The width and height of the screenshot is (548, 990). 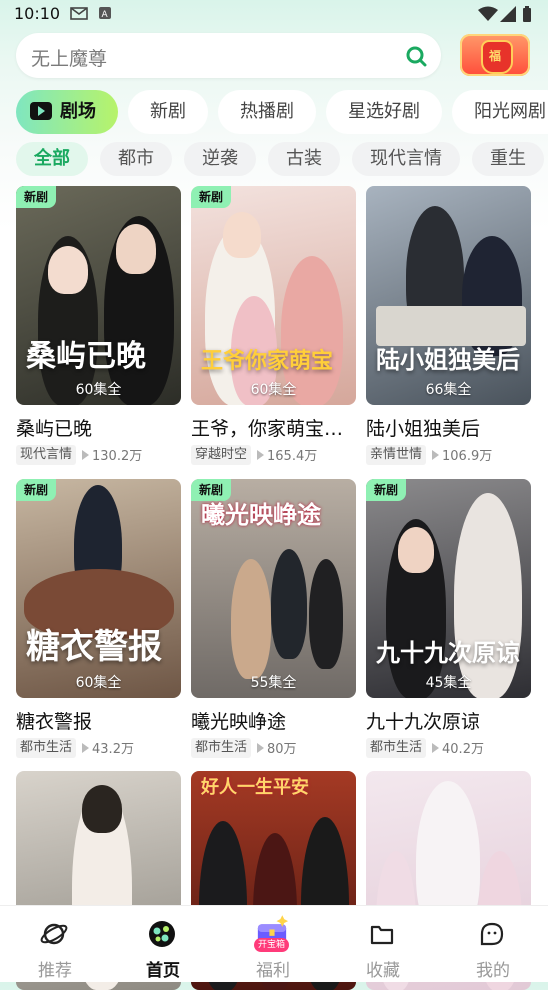 I want to click on drama-title: 陆小姐独美后, so click(x=448, y=427).